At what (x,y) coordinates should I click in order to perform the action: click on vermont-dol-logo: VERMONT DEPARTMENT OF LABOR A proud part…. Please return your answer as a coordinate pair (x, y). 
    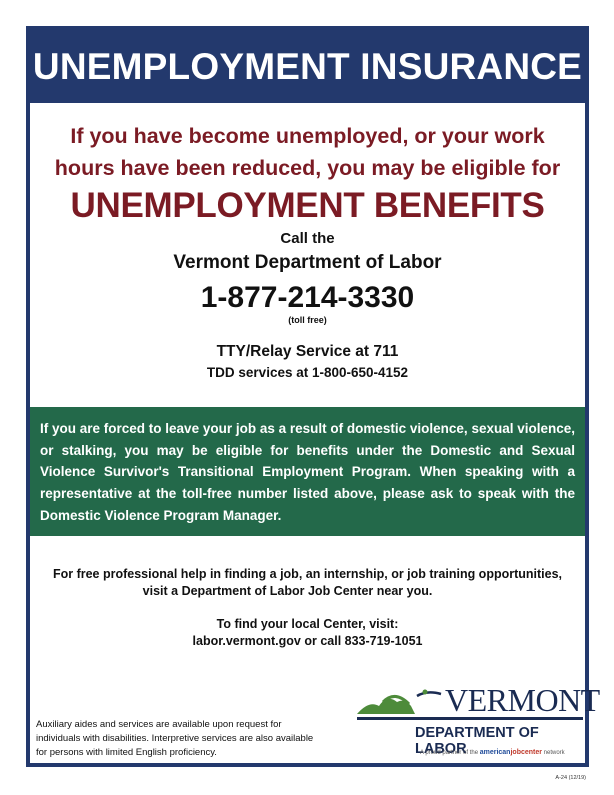
    Looking at the image, I should click on (477, 722).